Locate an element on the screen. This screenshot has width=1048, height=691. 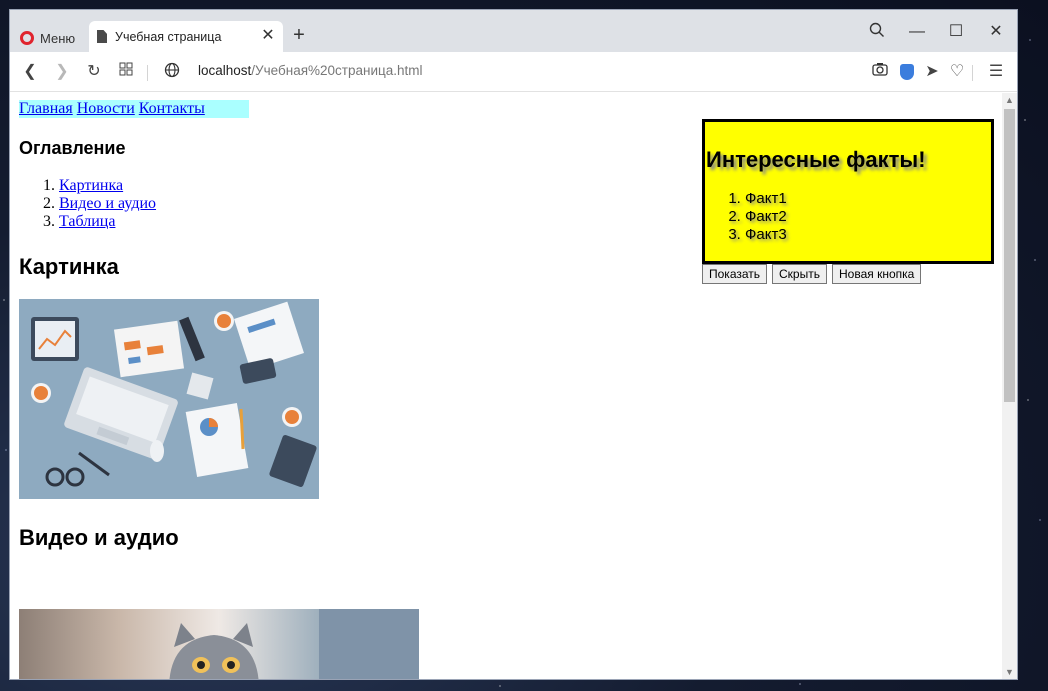
heart-icon: ♡ is located at coordinates (957, 72).